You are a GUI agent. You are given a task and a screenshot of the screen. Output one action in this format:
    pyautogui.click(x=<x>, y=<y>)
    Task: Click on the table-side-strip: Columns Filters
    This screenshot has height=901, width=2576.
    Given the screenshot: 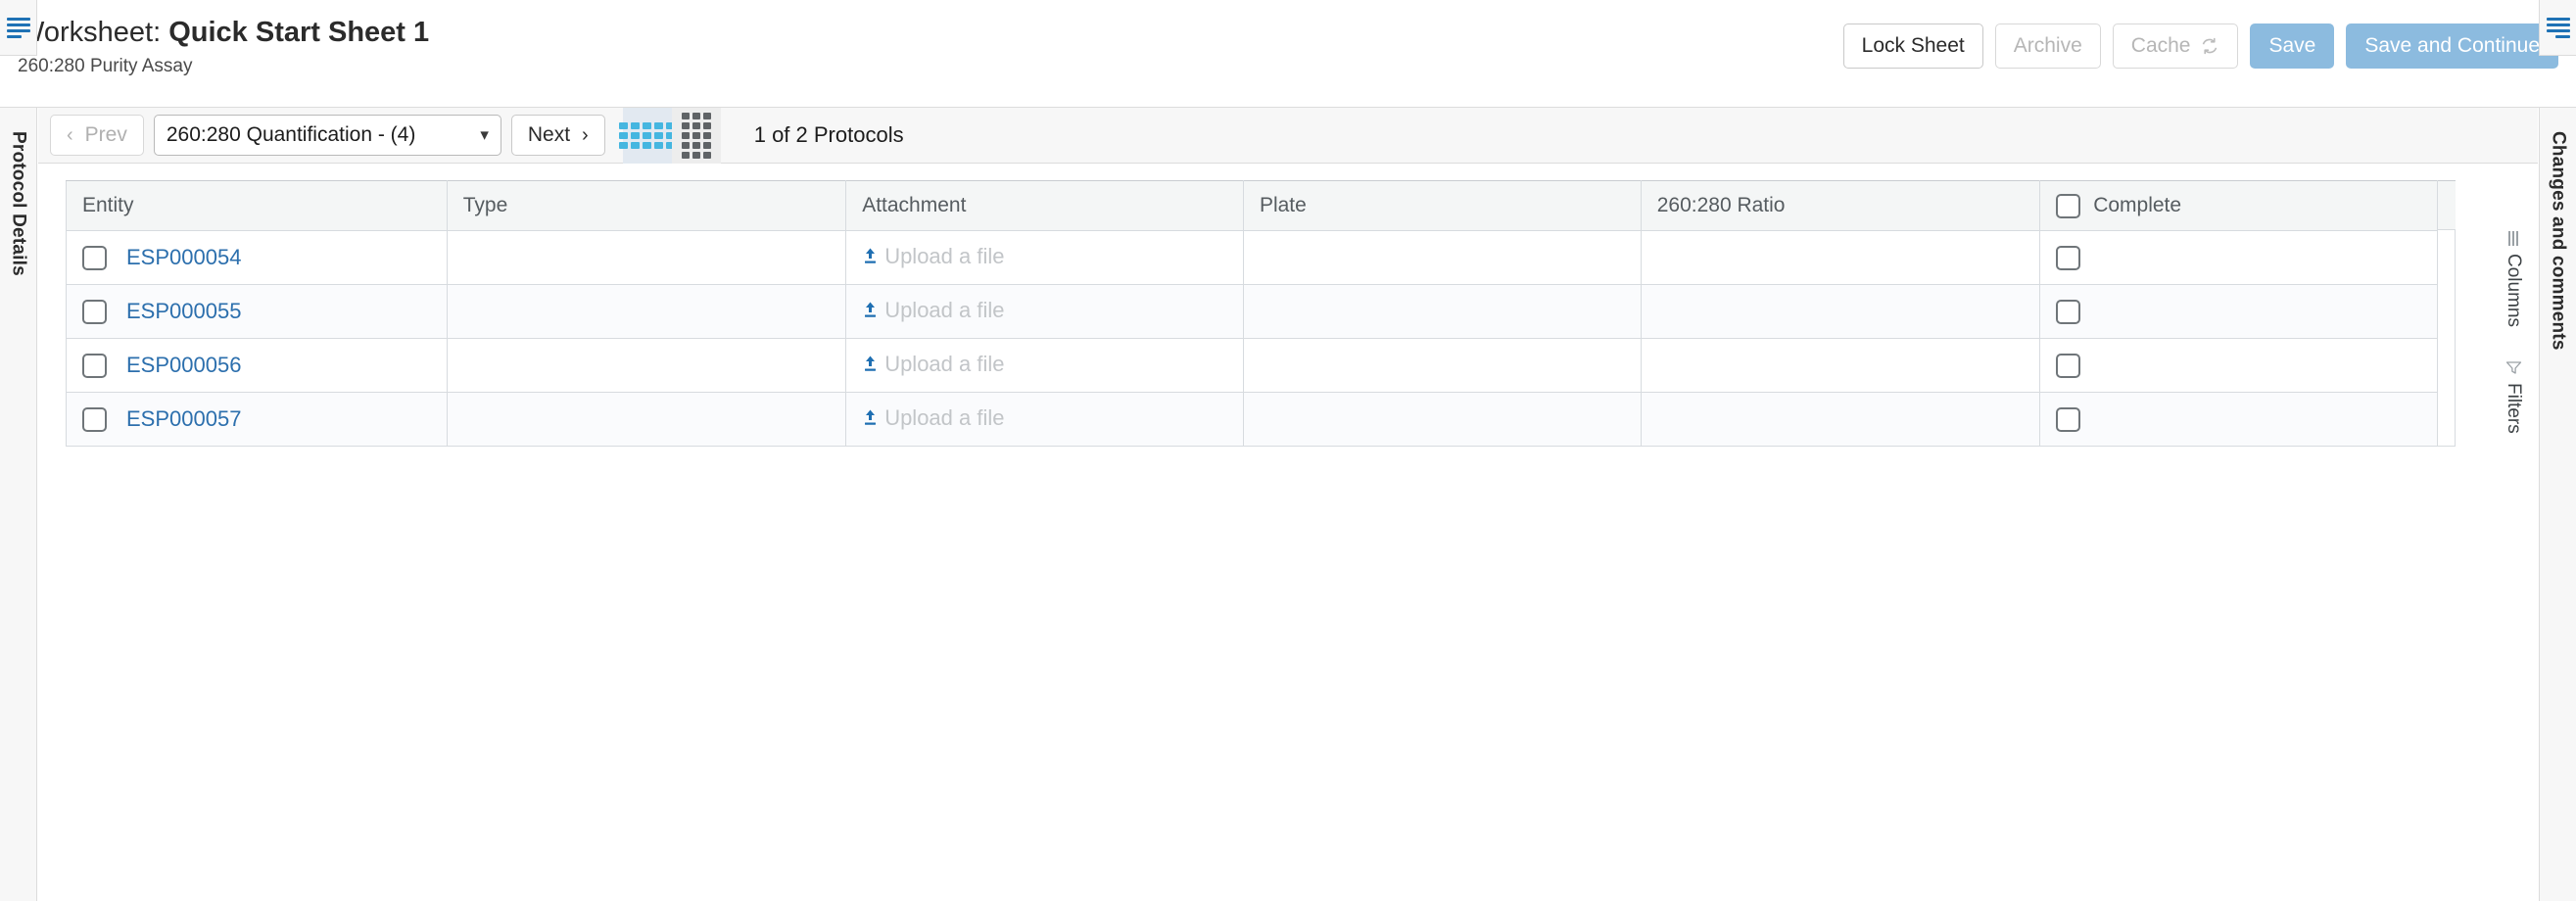 What is the action you would take?
    pyautogui.click(x=2513, y=307)
    